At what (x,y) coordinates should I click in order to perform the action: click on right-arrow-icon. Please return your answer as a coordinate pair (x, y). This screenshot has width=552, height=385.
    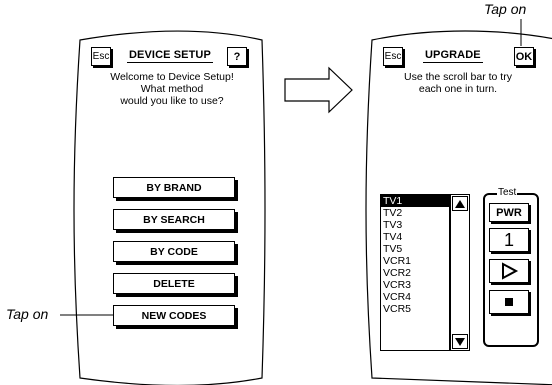
    Looking at the image, I should click on (318, 90).